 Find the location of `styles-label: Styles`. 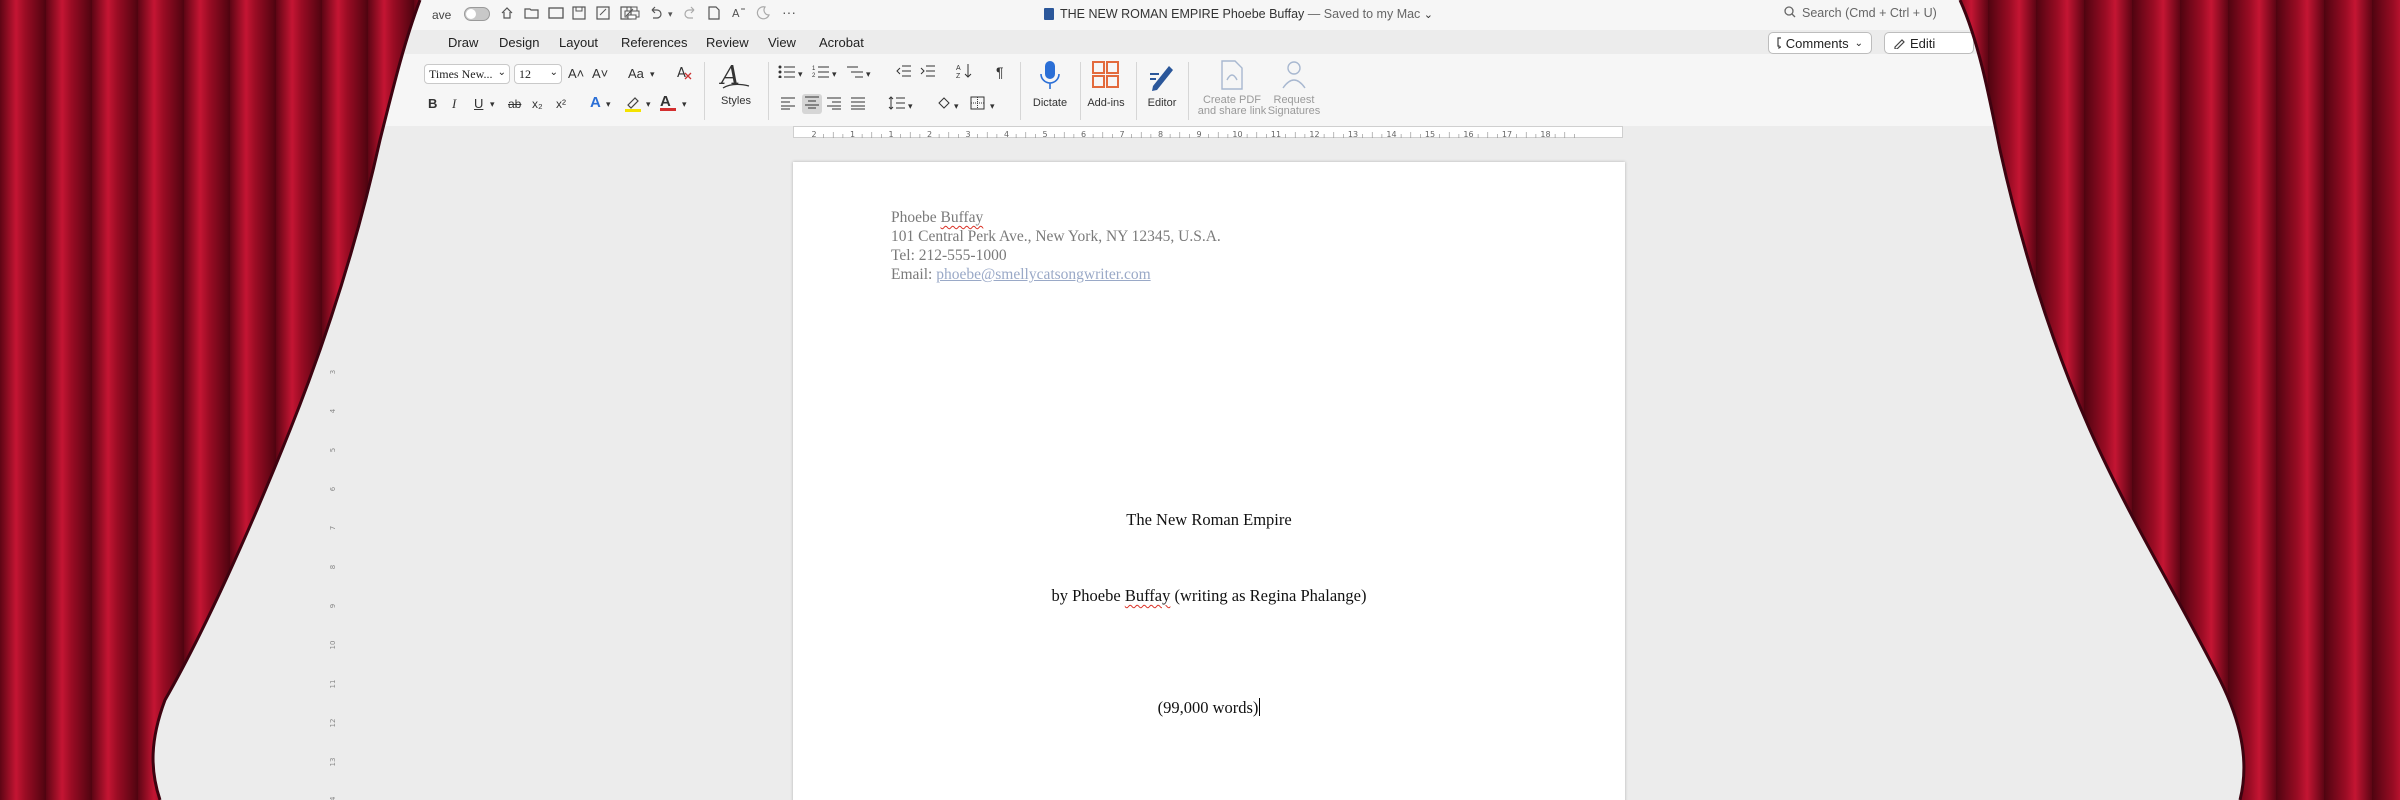

styles-label: Styles is located at coordinates (736, 101).